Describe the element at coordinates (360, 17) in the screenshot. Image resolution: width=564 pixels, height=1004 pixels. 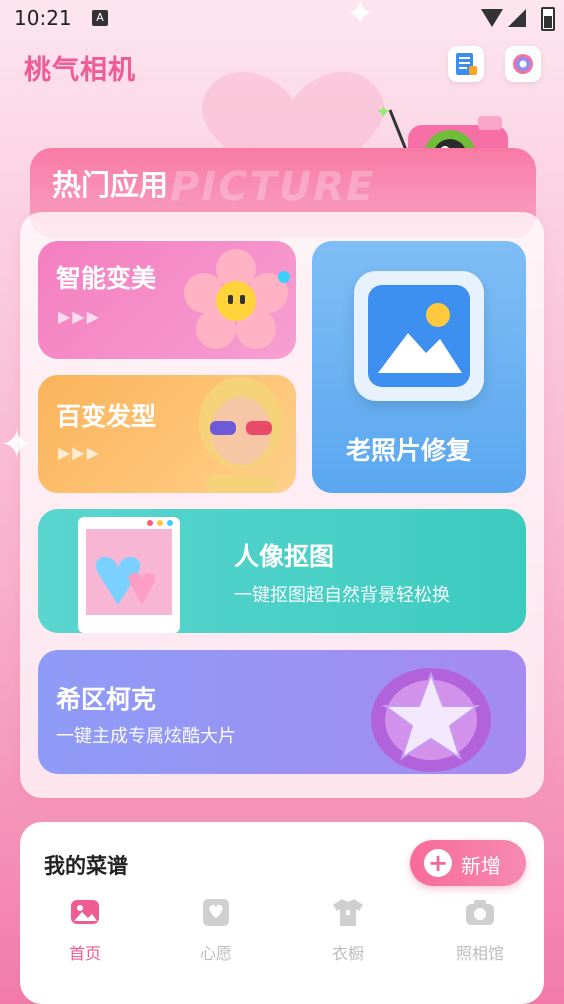
I see `sparkle-icon: ✦` at that location.